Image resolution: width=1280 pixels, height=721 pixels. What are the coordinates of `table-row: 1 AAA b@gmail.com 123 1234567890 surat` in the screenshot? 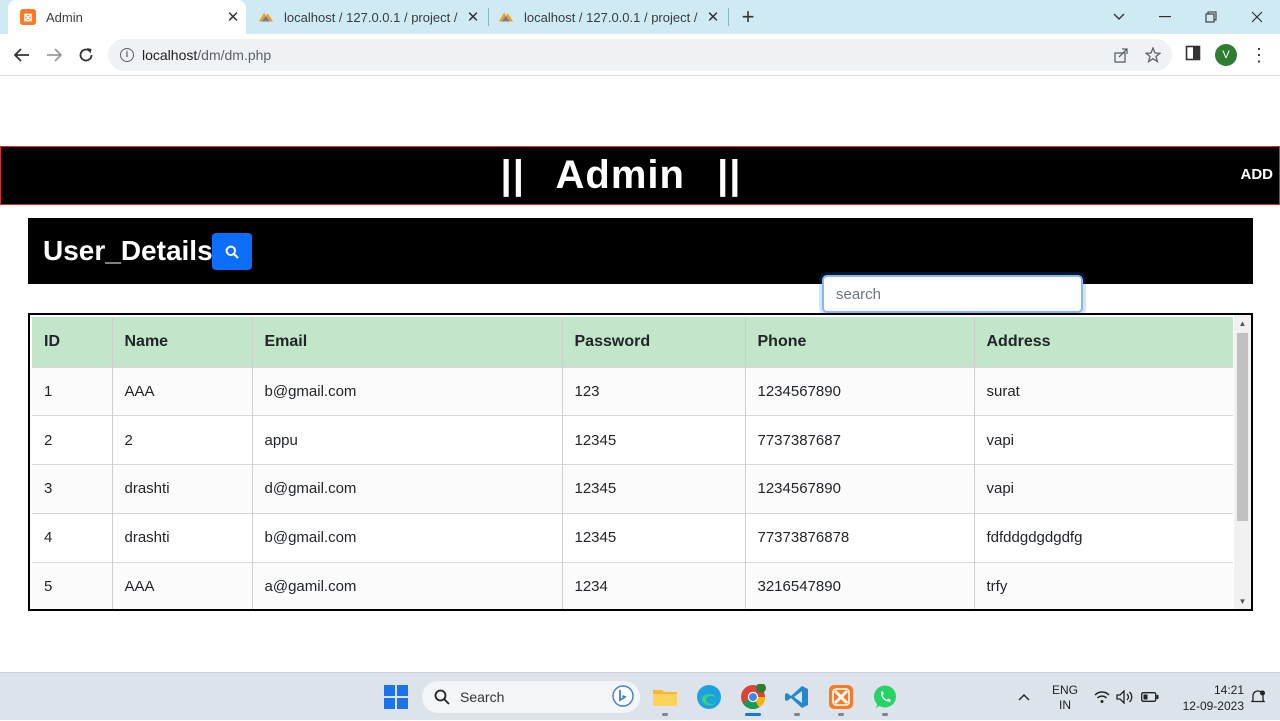 It's located at (632, 391).